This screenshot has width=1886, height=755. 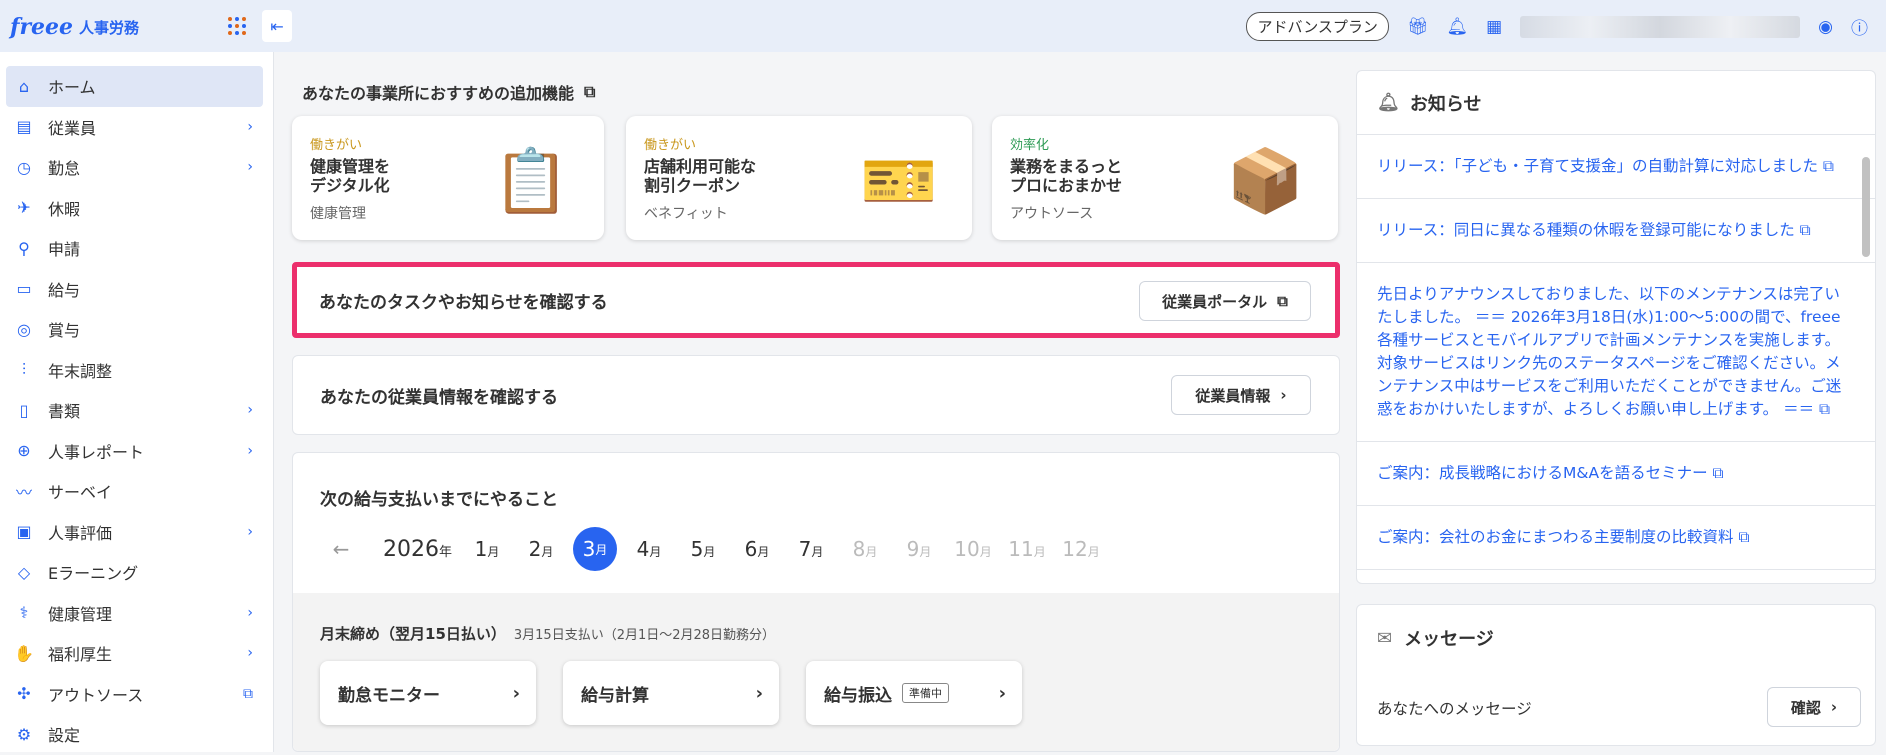 I want to click on notice-scrollbar, so click(x=1866, y=359).